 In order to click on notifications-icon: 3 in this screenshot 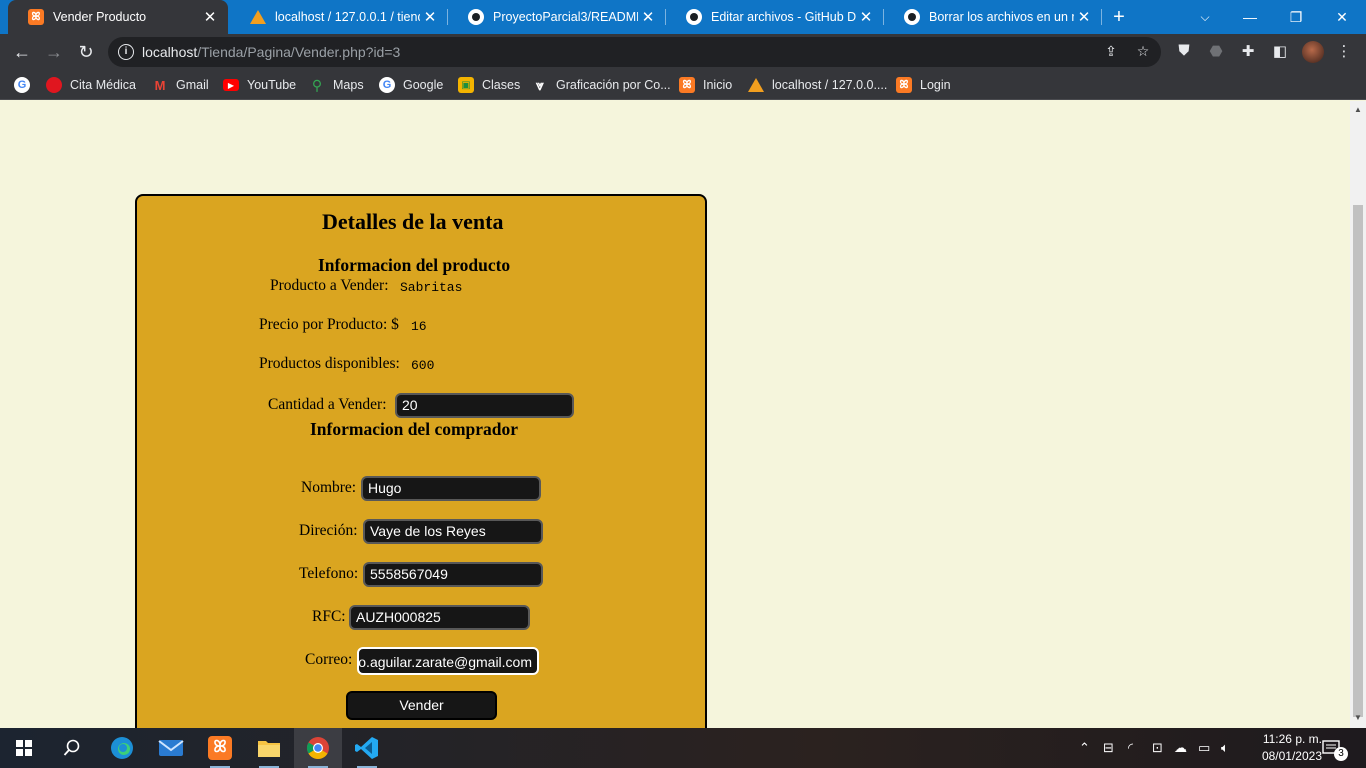, I will do `click(1335, 748)`.